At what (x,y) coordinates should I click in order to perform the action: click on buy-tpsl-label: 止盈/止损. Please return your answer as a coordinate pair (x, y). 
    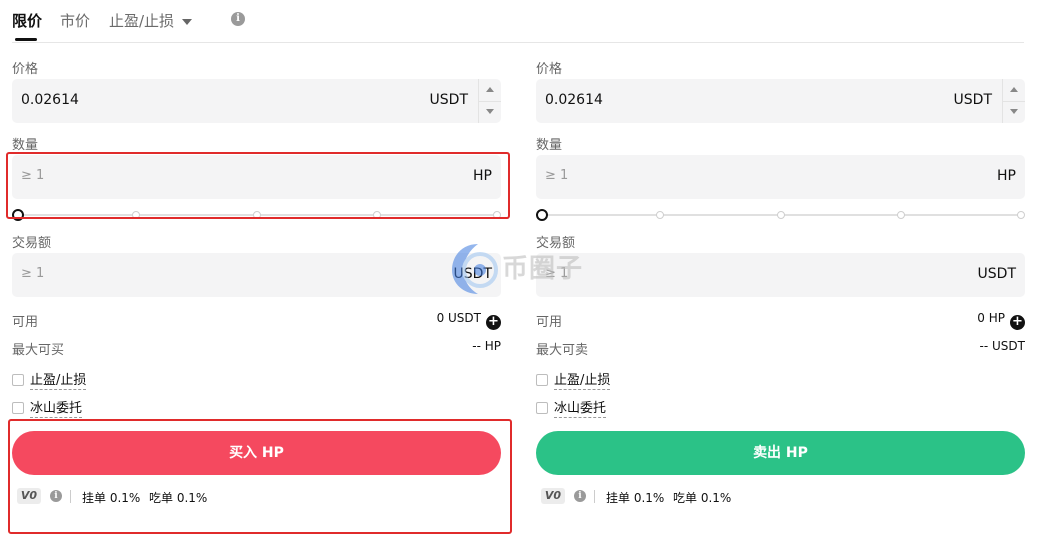
    Looking at the image, I should click on (58, 381).